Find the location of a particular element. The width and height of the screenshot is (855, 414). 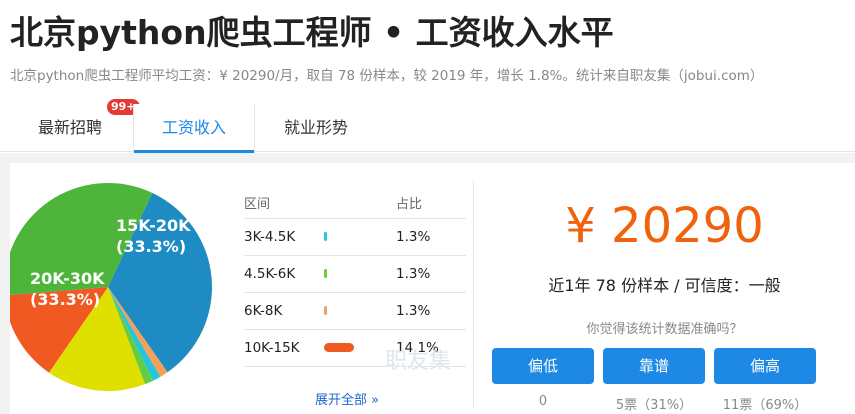

tab-label: 最新招聘 is located at coordinates (69, 127).